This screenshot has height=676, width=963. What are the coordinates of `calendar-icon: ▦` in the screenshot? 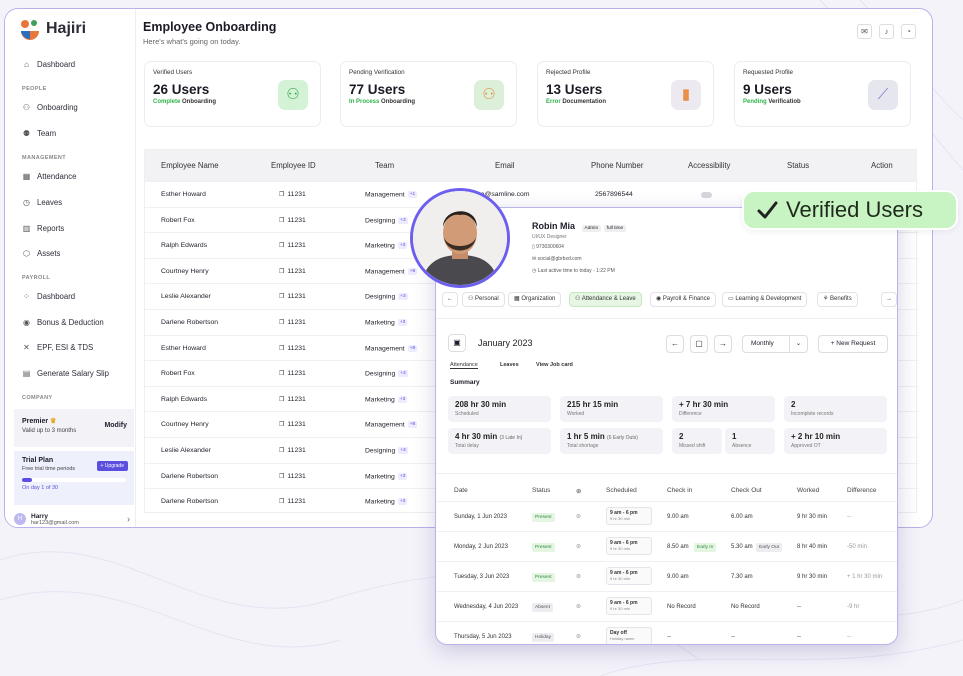 It's located at (26, 176).